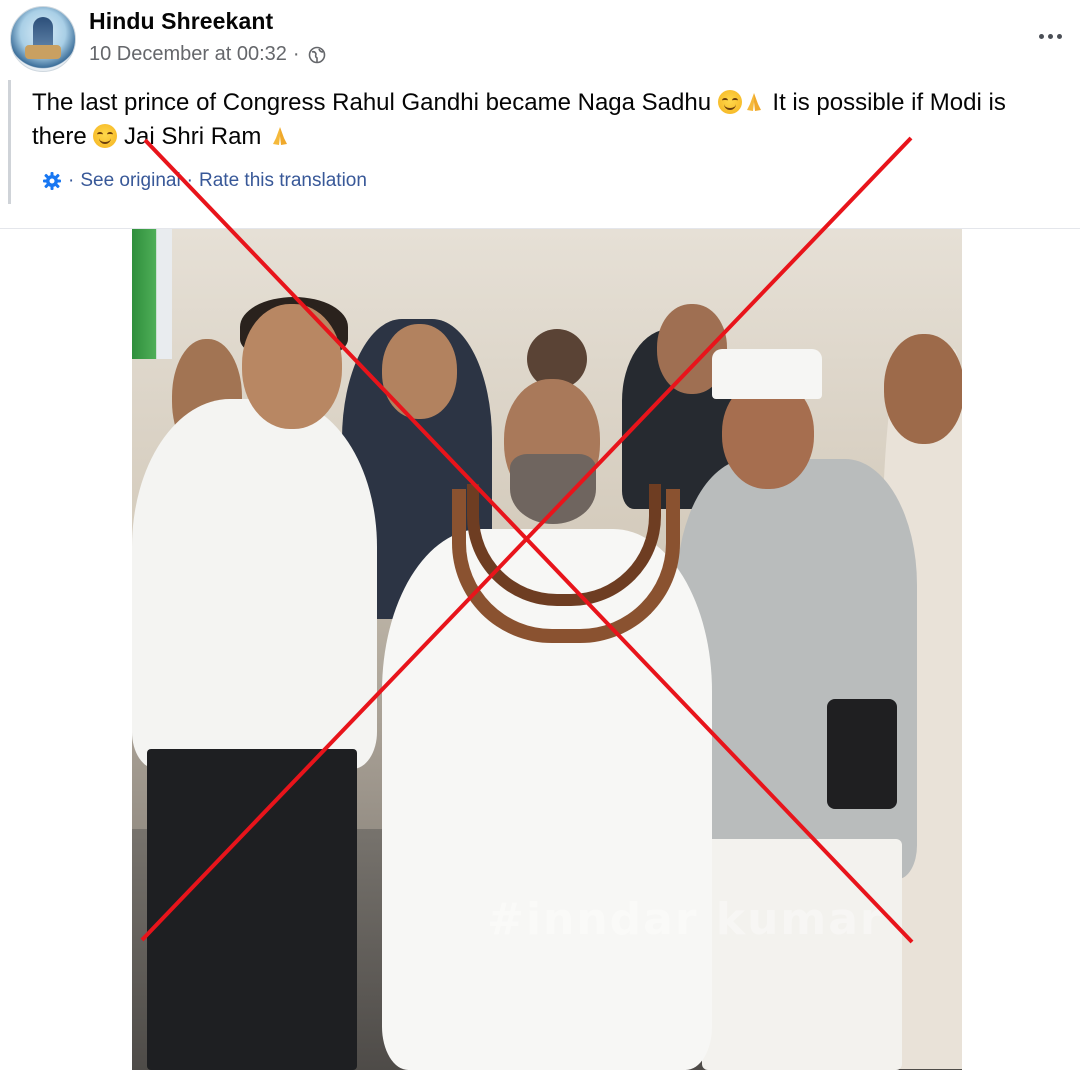 The width and height of the screenshot is (1080, 1080). What do you see at coordinates (540, 40) in the screenshot?
I see `post-header: Hindu Shreekant 10 December at 00:32 ·` at bounding box center [540, 40].